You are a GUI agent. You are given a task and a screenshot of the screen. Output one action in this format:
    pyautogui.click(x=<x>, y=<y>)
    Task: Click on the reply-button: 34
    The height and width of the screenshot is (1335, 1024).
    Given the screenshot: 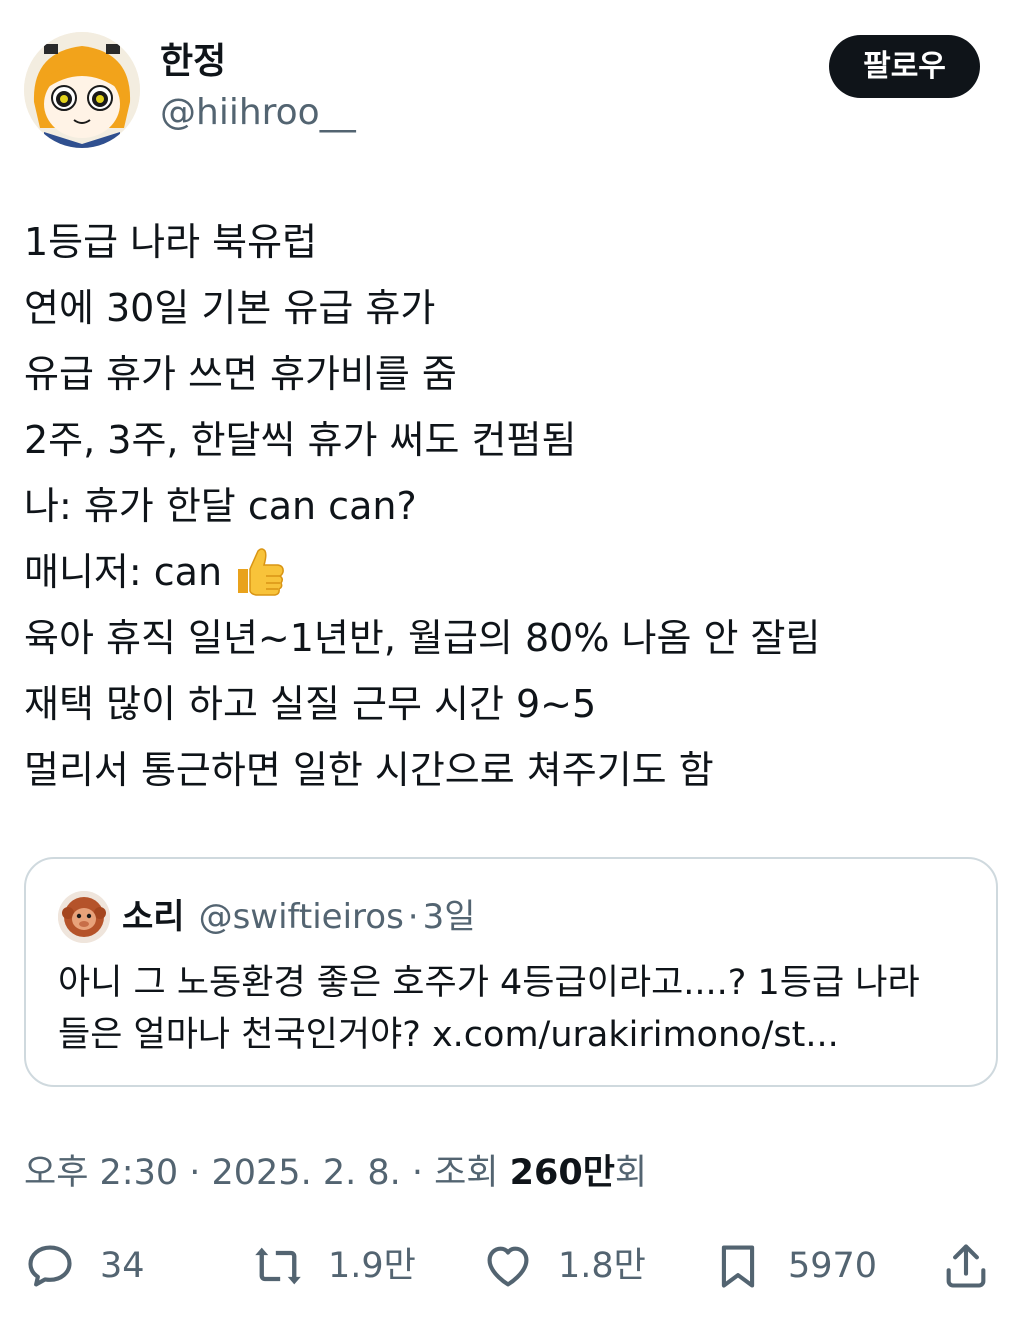 What is the action you would take?
    pyautogui.click(x=84, y=1266)
    